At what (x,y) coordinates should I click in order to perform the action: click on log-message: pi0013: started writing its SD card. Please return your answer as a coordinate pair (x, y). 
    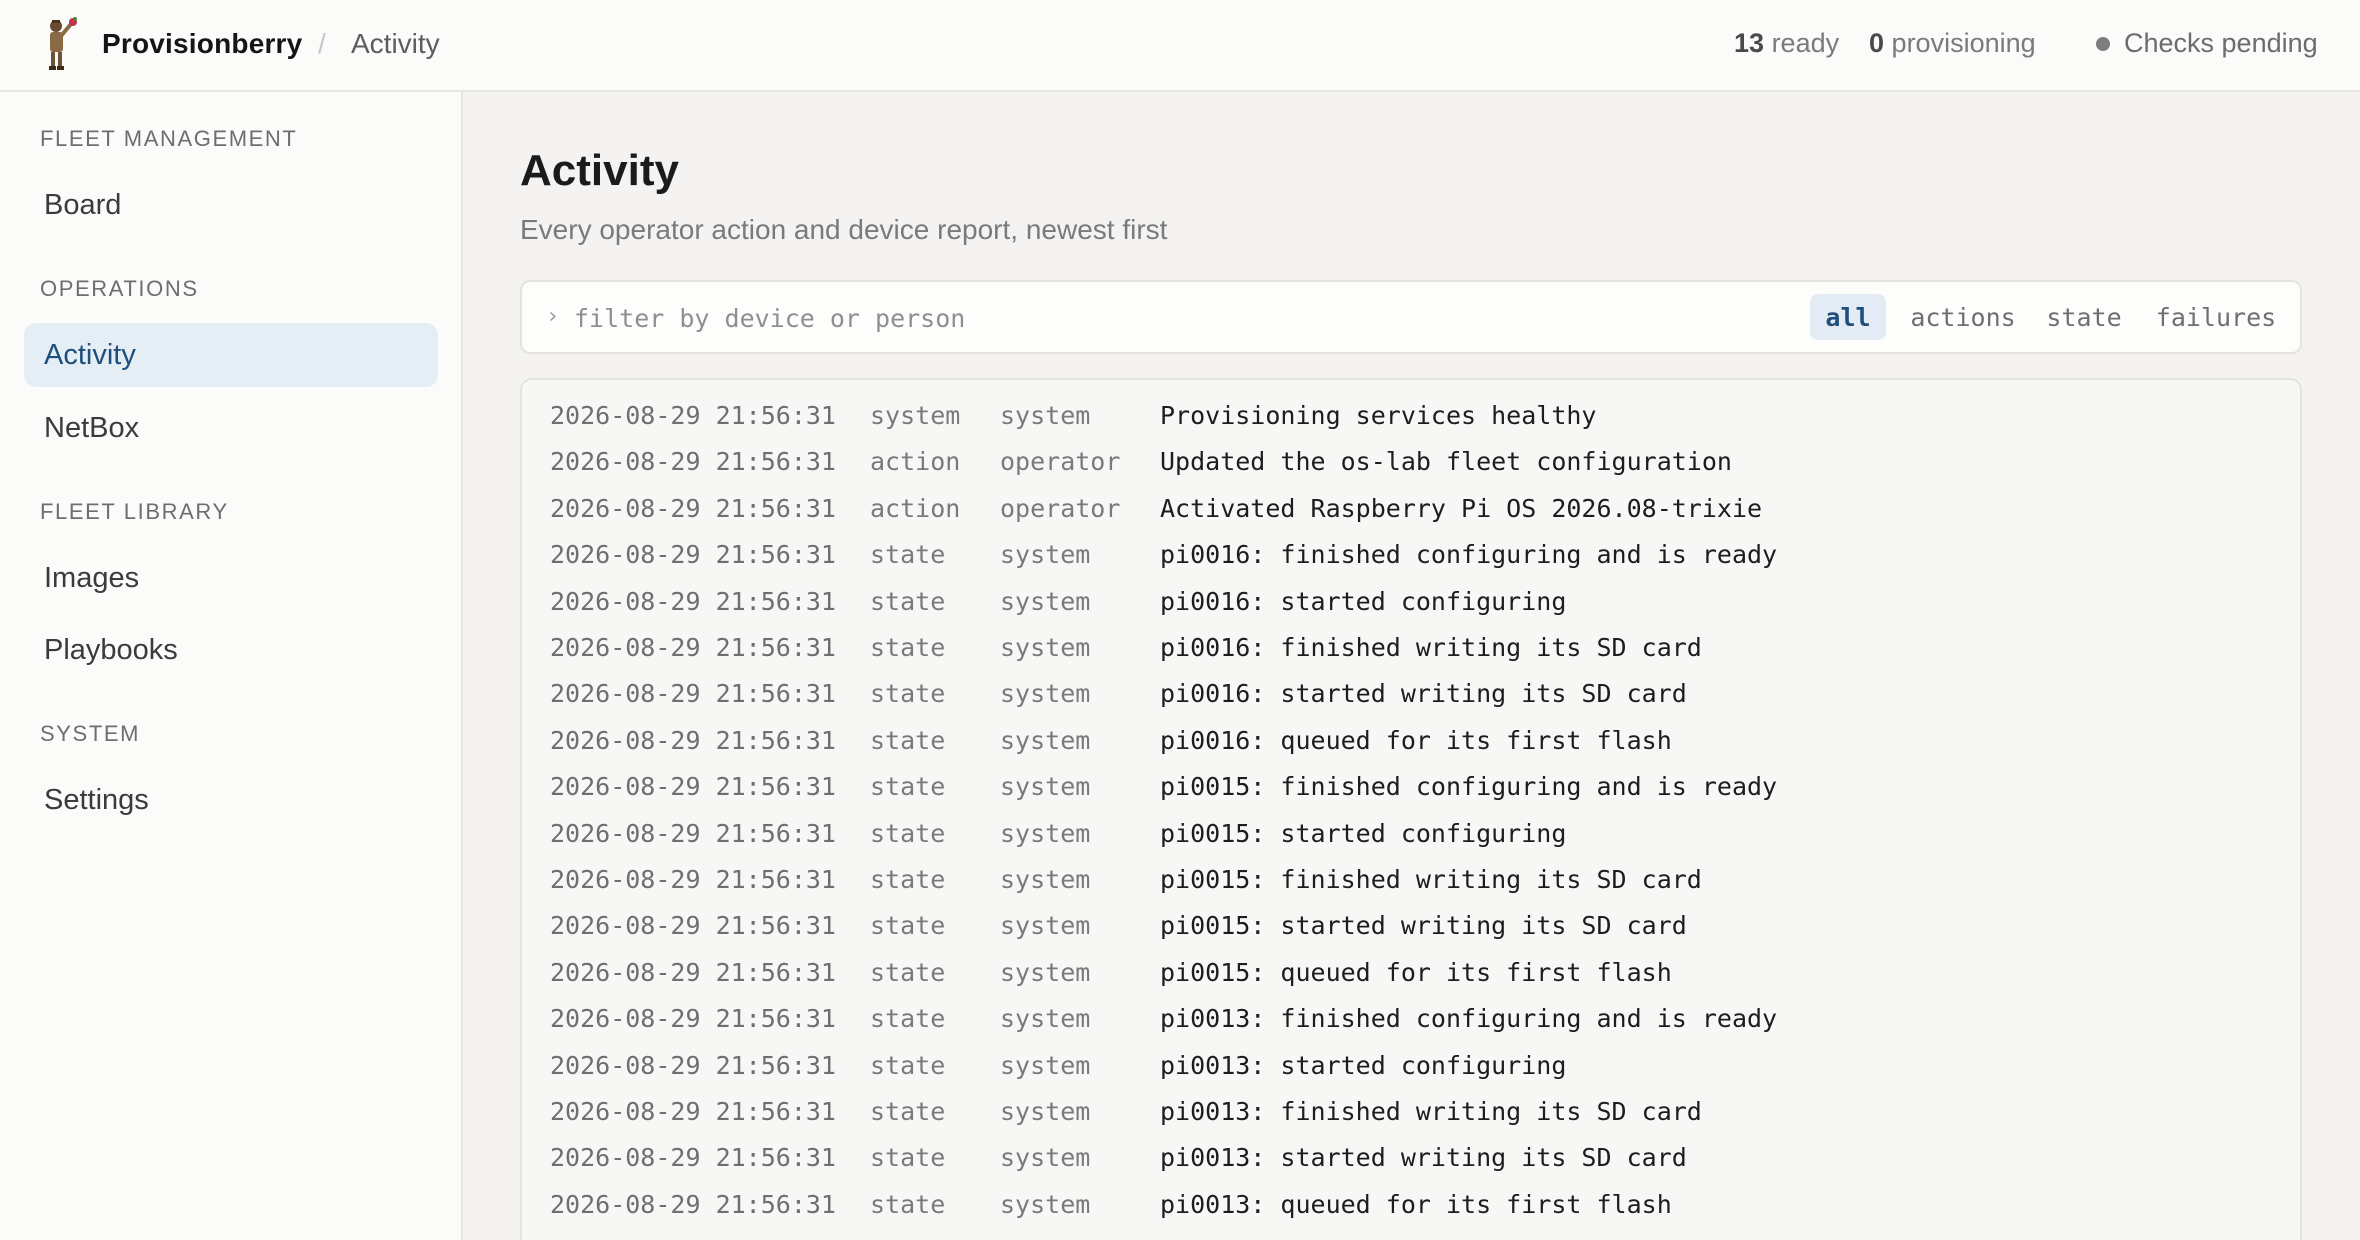
    Looking at the image, I should click on (1423, 1158).